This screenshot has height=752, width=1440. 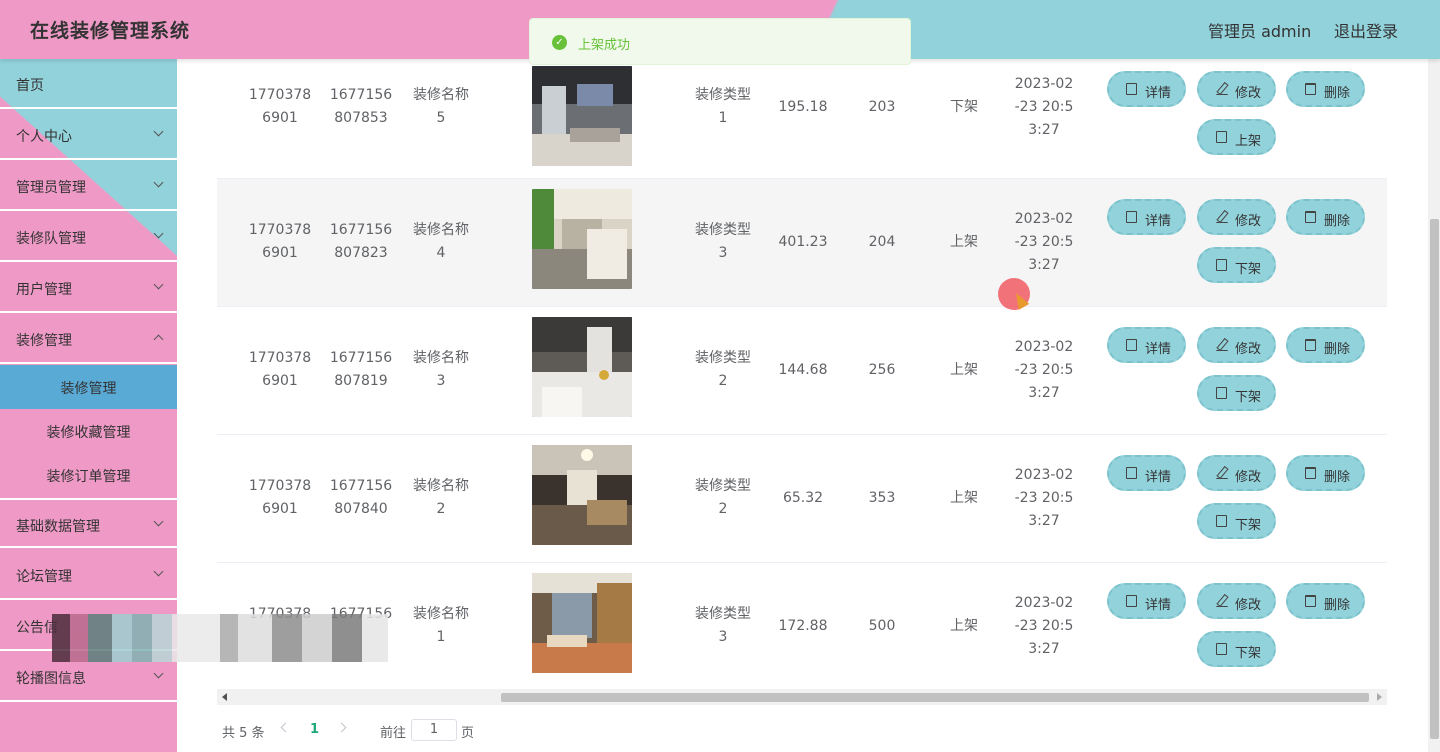 I want to click on scroll-left-icon, so click(x=224, y=697).